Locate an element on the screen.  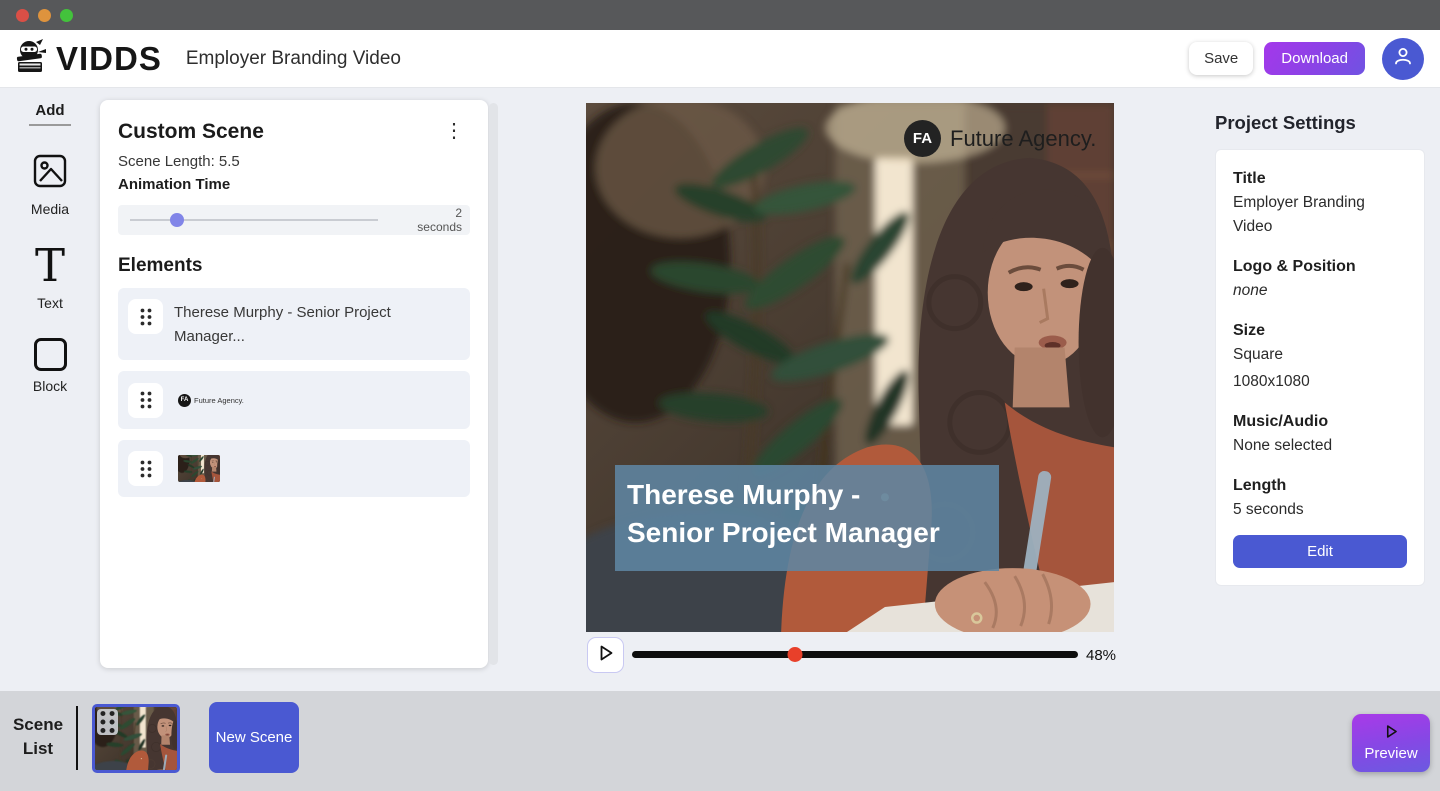
elements-heading: Elements is located at coordinates (160, 265).